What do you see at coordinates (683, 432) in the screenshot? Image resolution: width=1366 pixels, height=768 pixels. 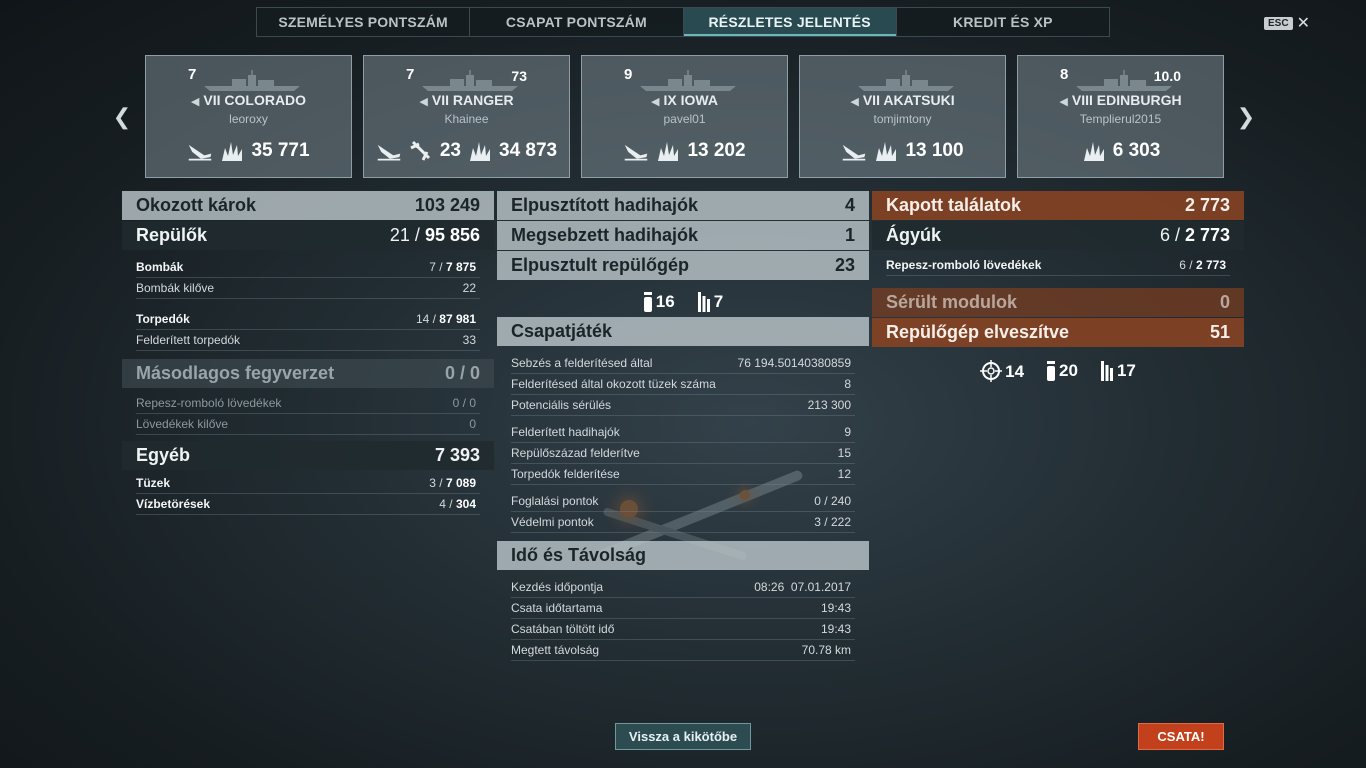 I see `ships-spotted-row: Felderített hadihajók 9` at bounding box center [683, 432].